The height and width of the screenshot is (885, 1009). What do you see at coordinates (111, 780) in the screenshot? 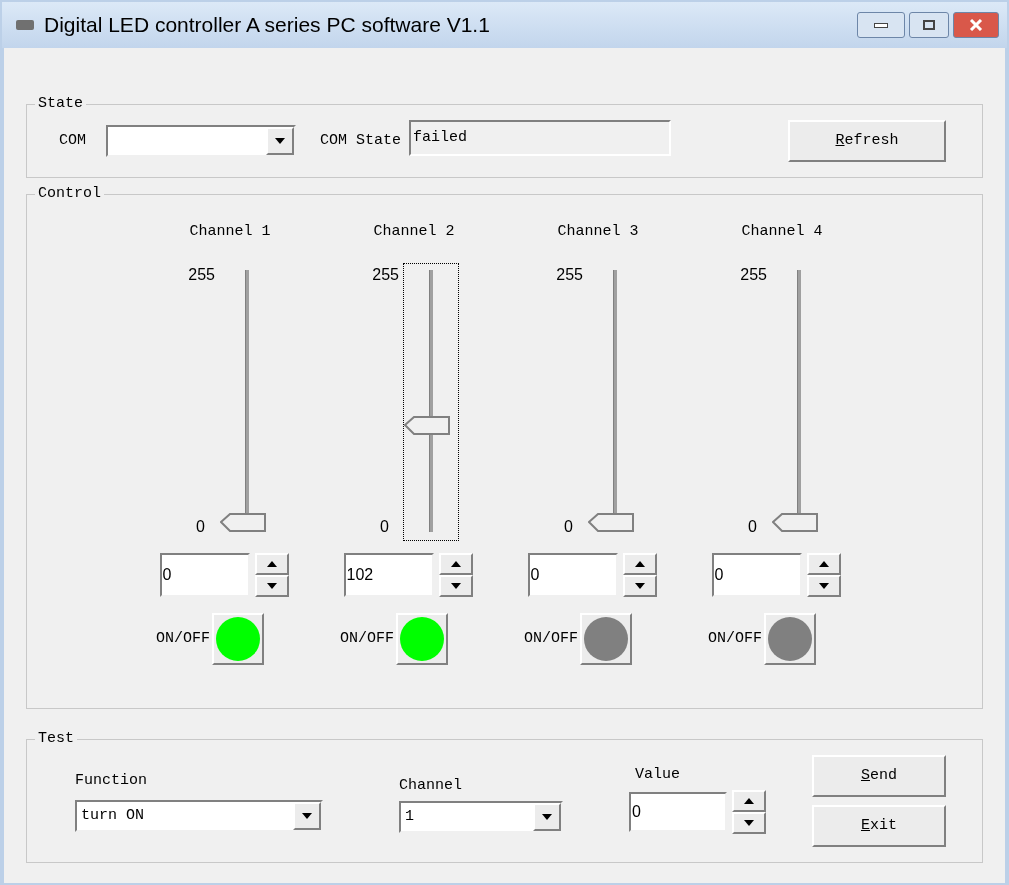
I see `function-label: Function` at bounding box center [111, 780].